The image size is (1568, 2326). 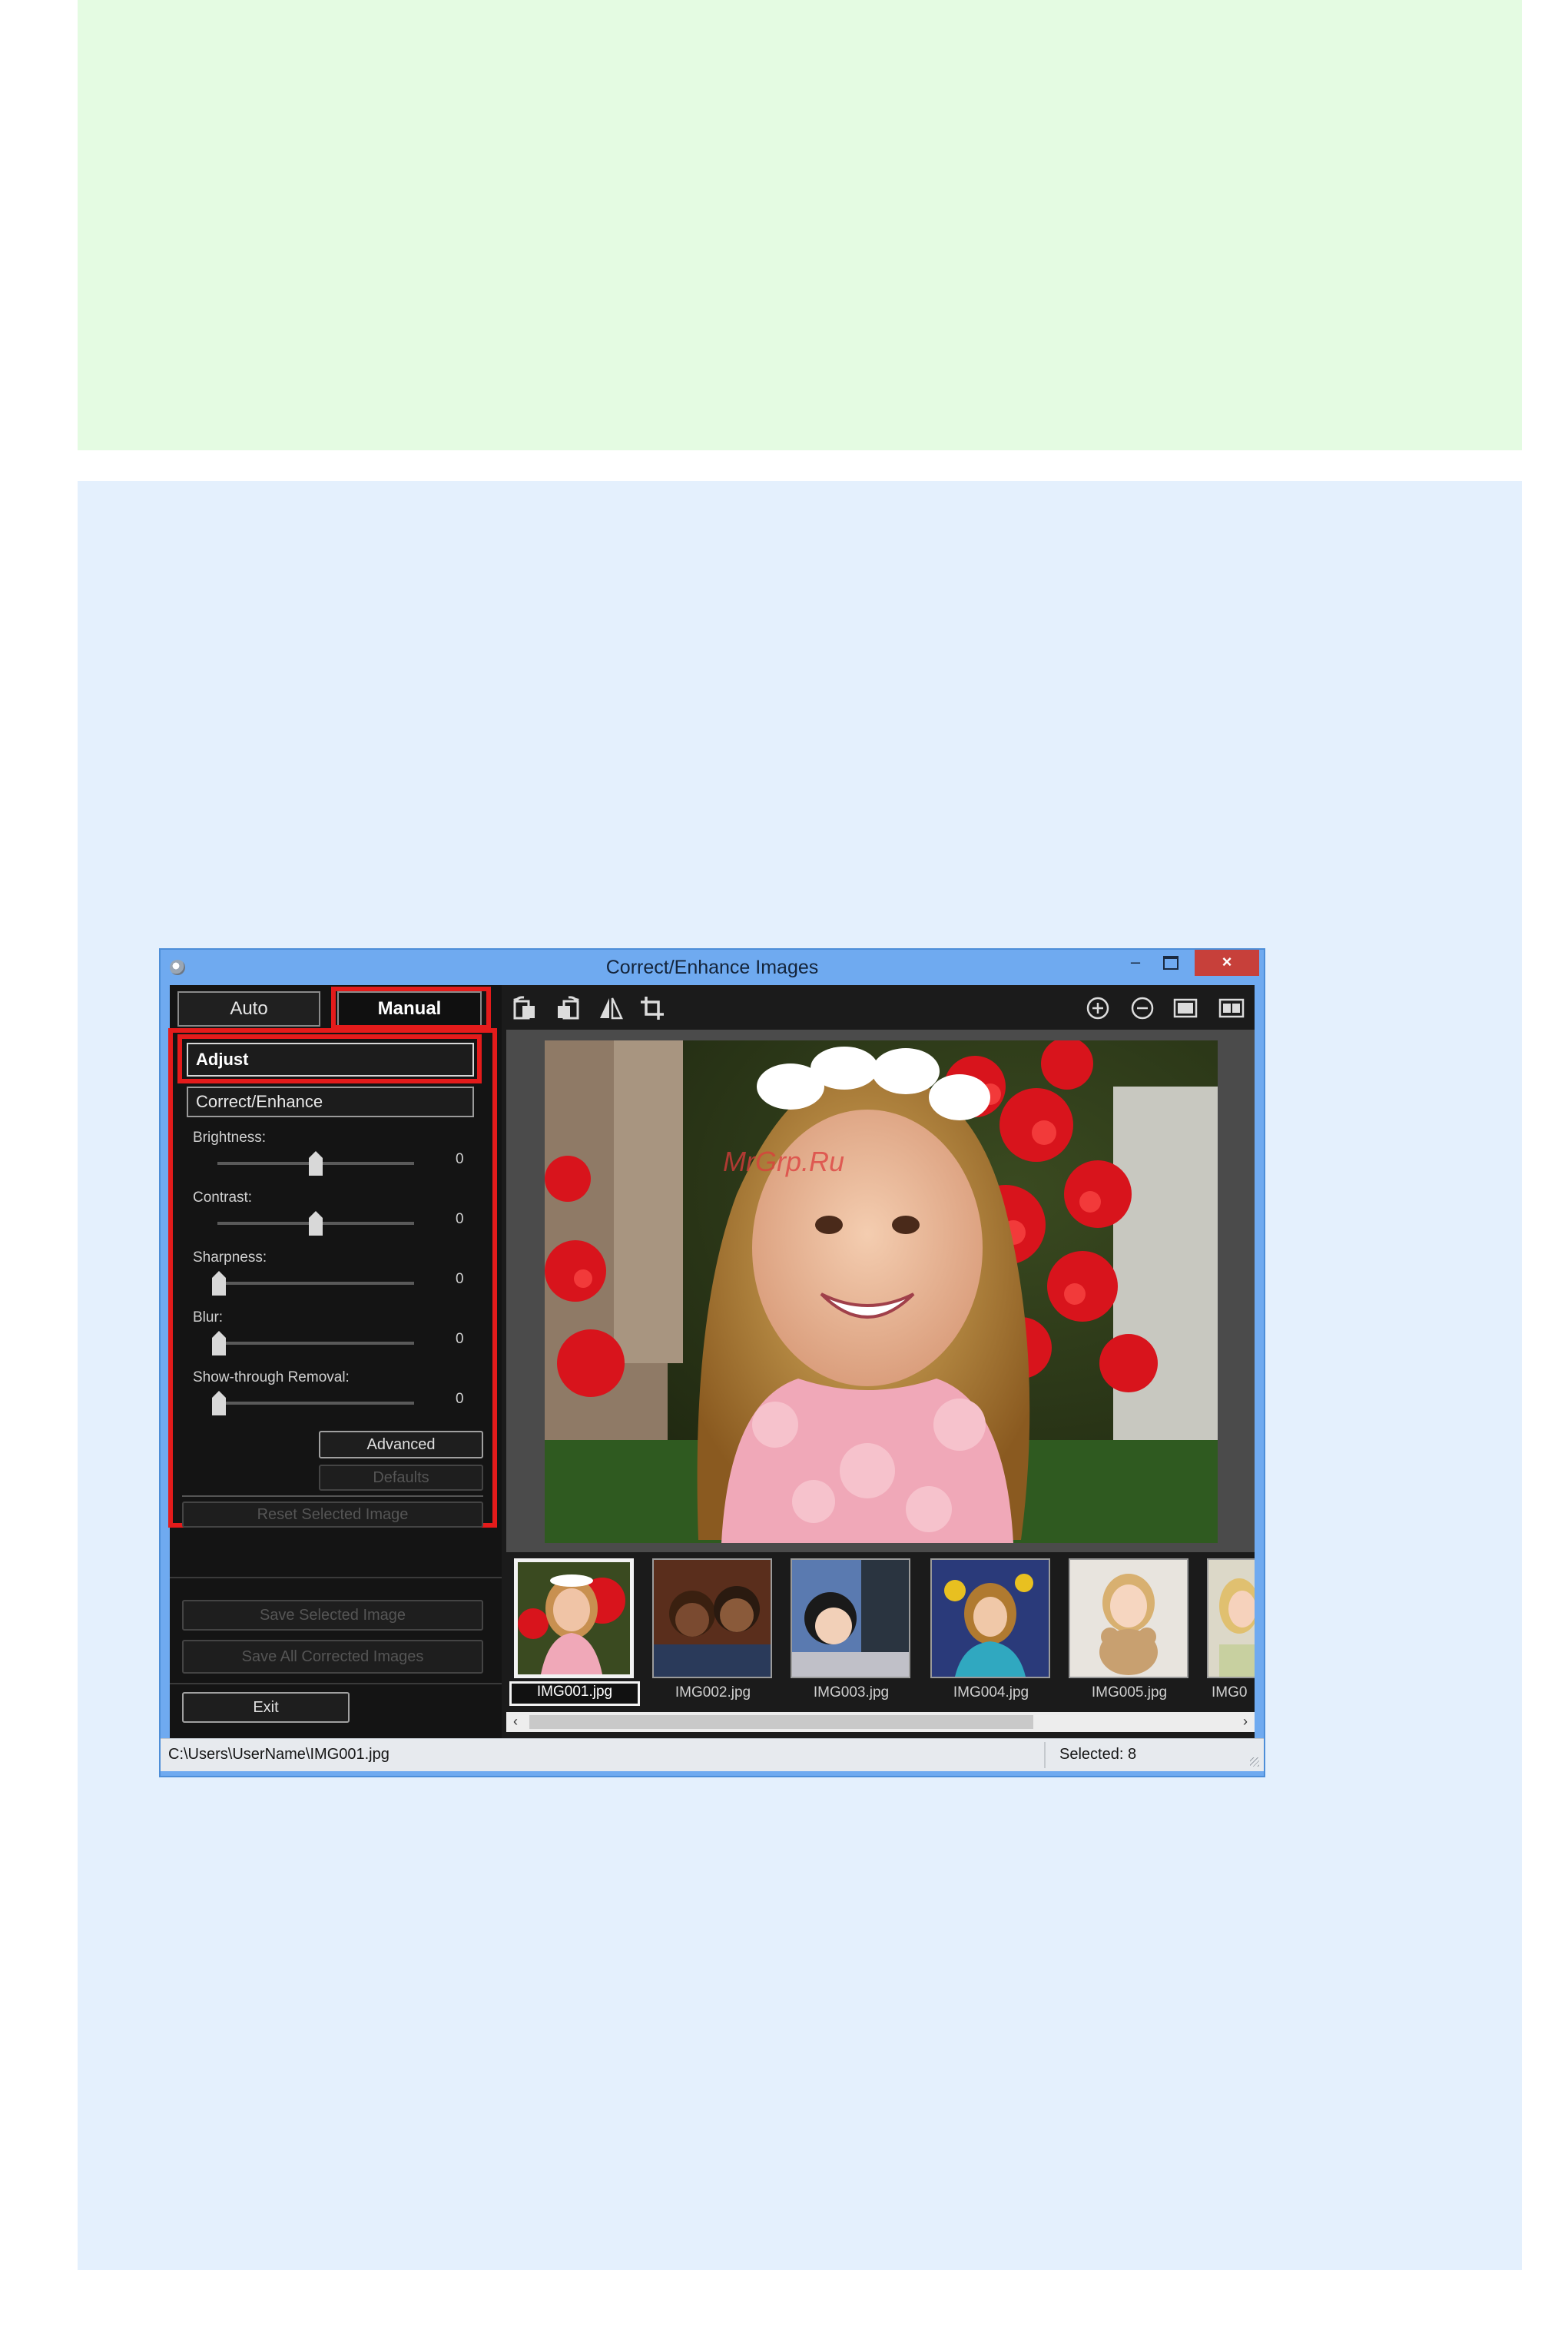 I want to click on thumbnail-caption: IMG002.jpg, so click(x=713, y=1692).